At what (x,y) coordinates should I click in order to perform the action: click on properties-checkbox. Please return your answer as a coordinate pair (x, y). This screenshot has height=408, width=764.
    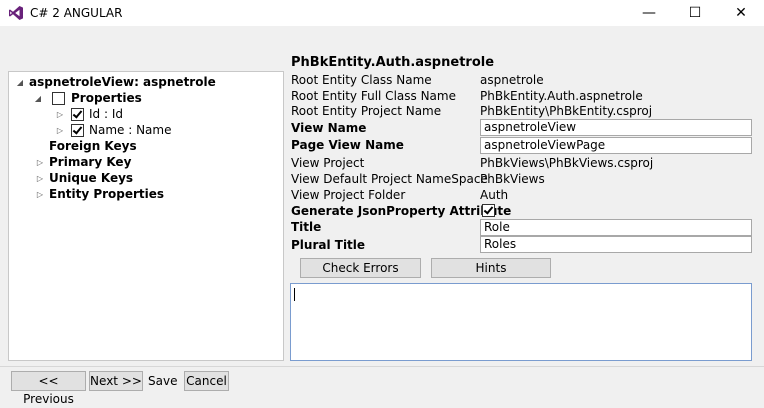
    Looking at the image, I should click on (58, 98).